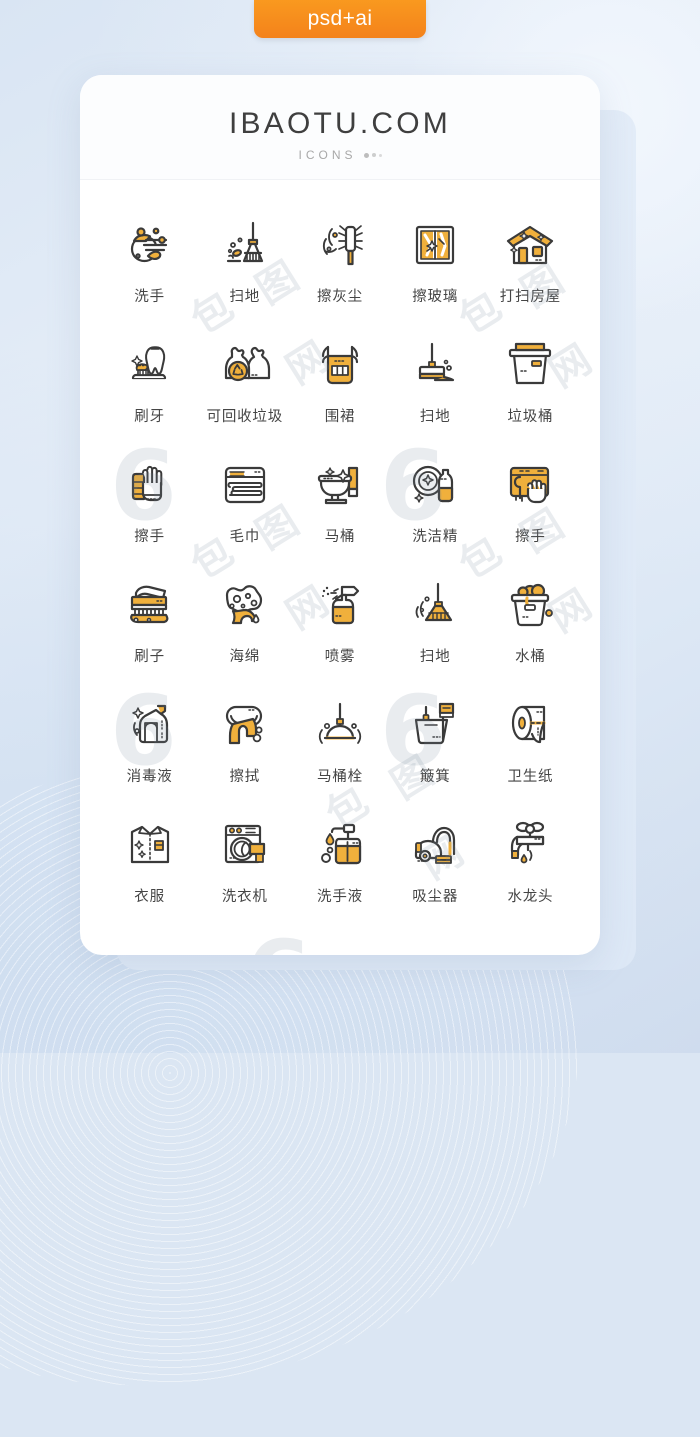  Describe the element at coordinates (340, 605) in the screenshot. I see `spray-bottle-icon` at that location.